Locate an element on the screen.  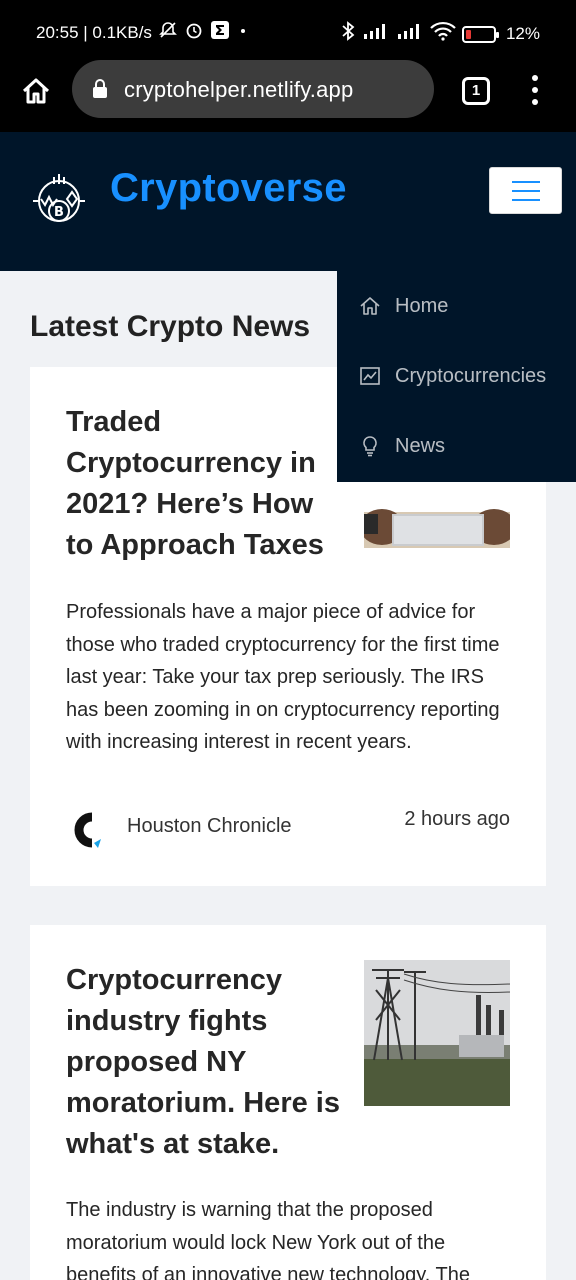
status-left: 20:55 | 0.1KB/s is located at coordinates (143, 33).